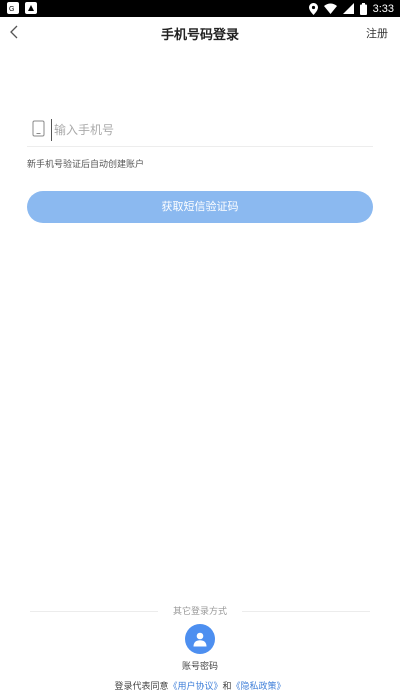 The image size is (400, 700). Describe the element at coordinates (259, 687) in the screenshot. I see `privacy-policy-link: 《隐私政策》` at that location.